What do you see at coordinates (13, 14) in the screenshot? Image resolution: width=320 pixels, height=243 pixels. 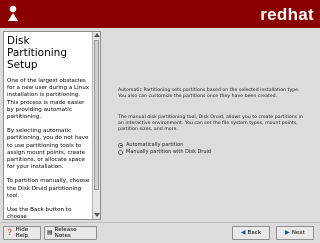 I see `shadowman-logo-icon` at bounding box center [13, 14].